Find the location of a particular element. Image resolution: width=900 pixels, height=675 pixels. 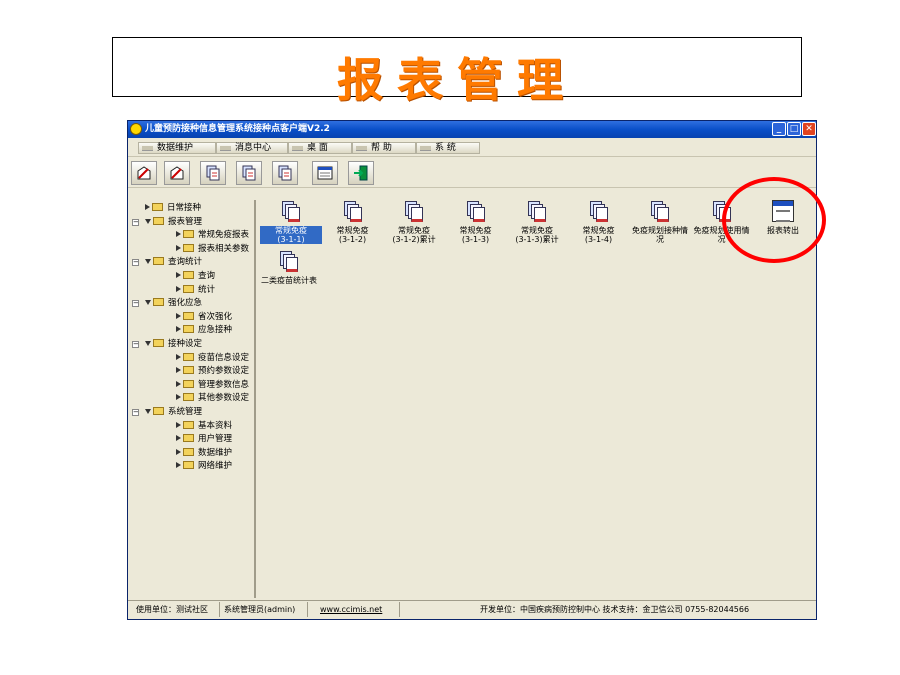

tree-node-label: 强化应急 is located at coordinates (185, 303).